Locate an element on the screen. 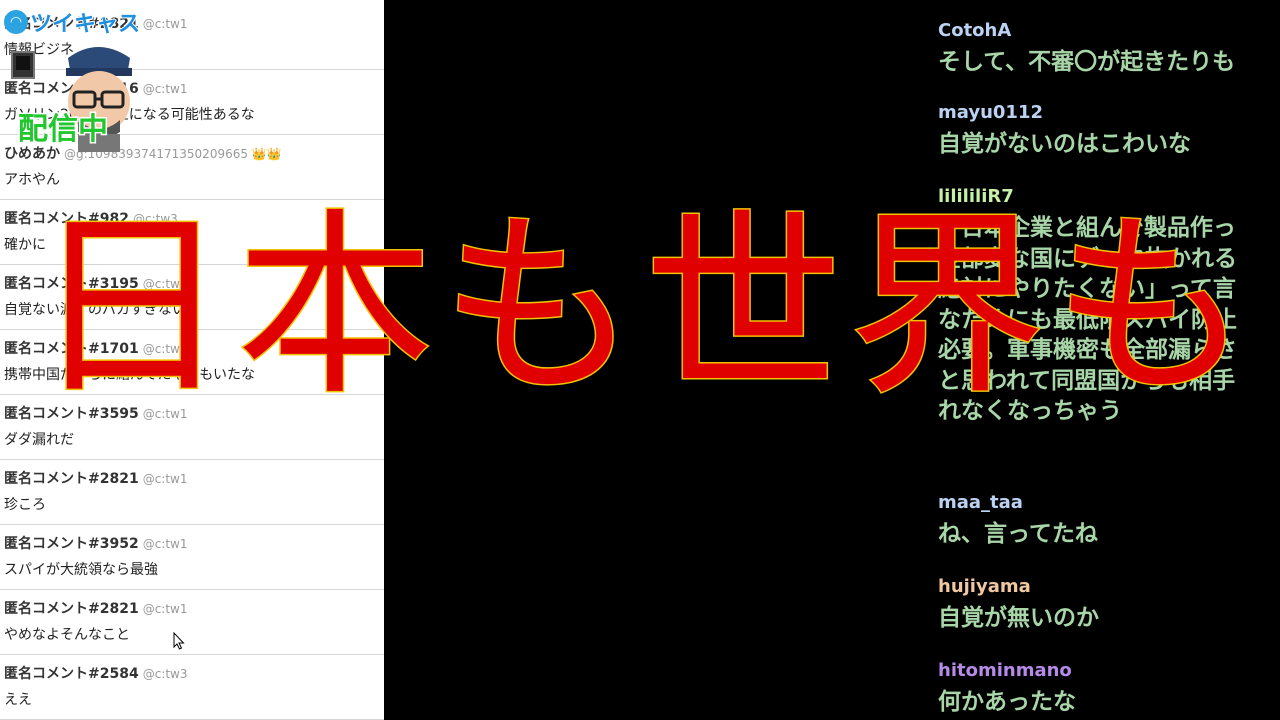 This screenshot has height=720, width=1280. comment-header: 匿名コメント#2584 @c:tw3 is located at coordinates (96, 673).